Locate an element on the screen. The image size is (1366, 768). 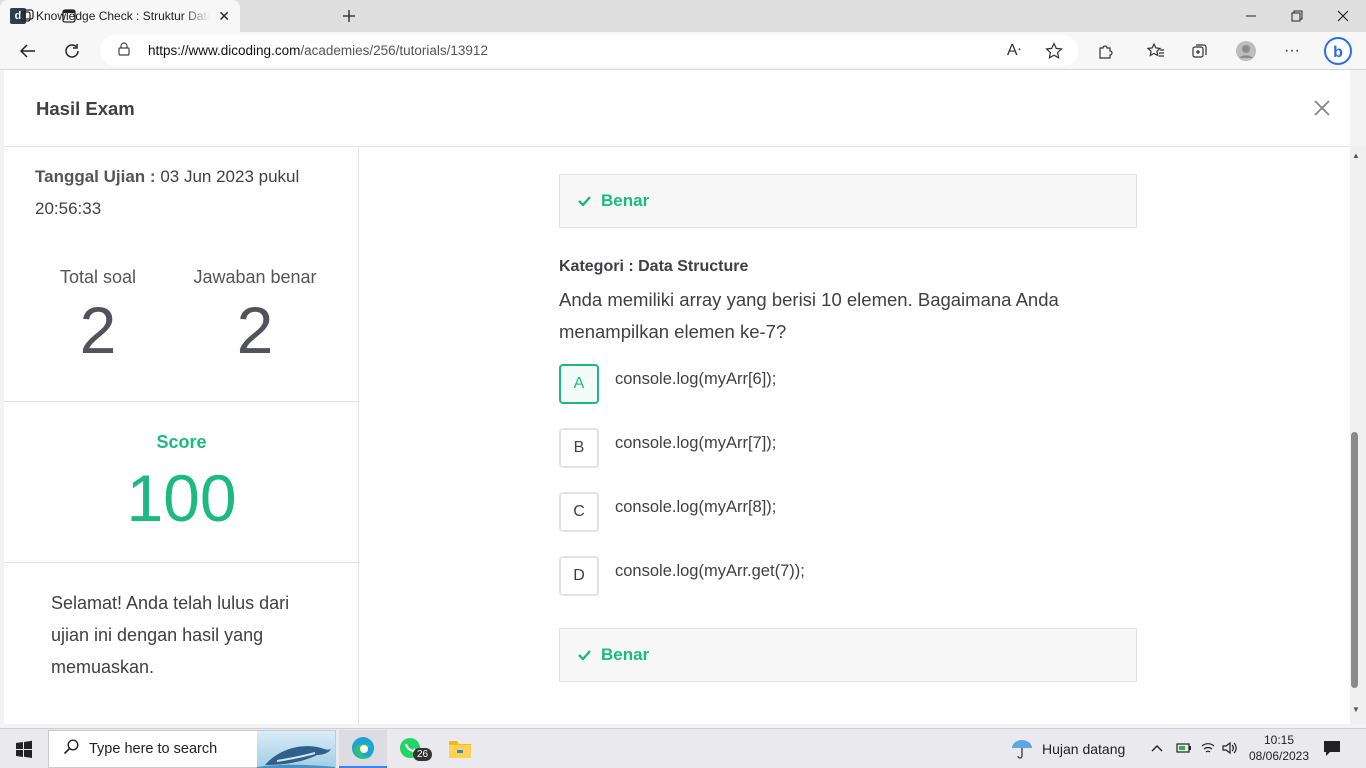
total-questions: Total soal 2 is located at coordinates (98, 318).